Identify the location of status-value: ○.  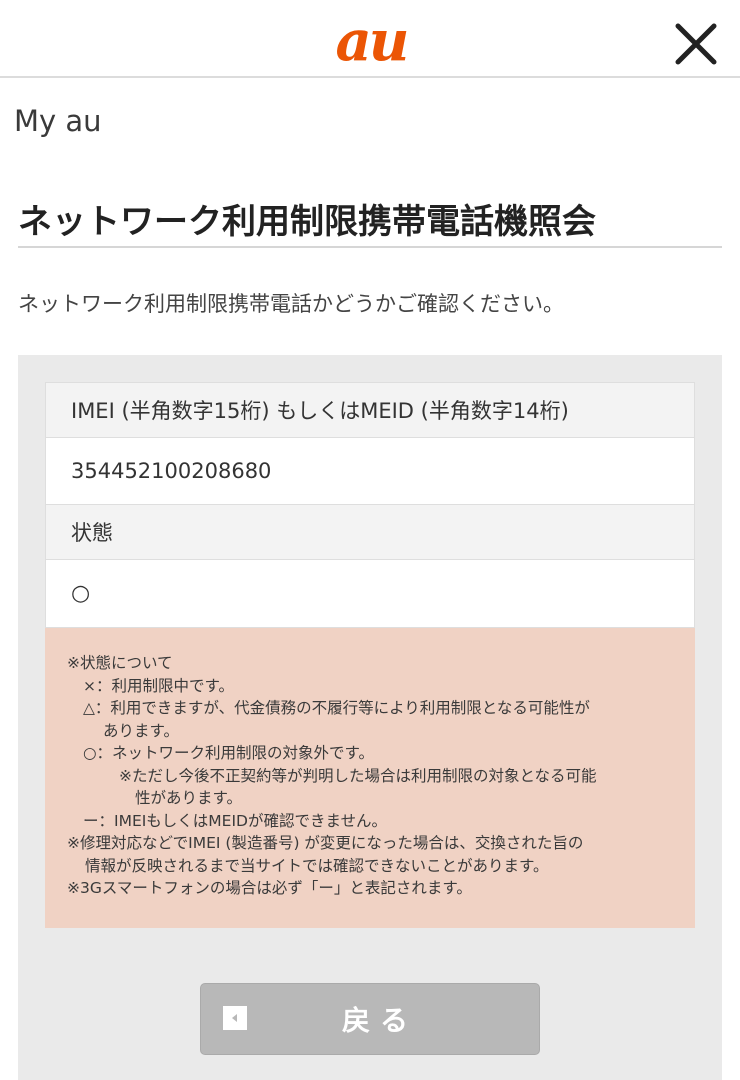
(81, 593).